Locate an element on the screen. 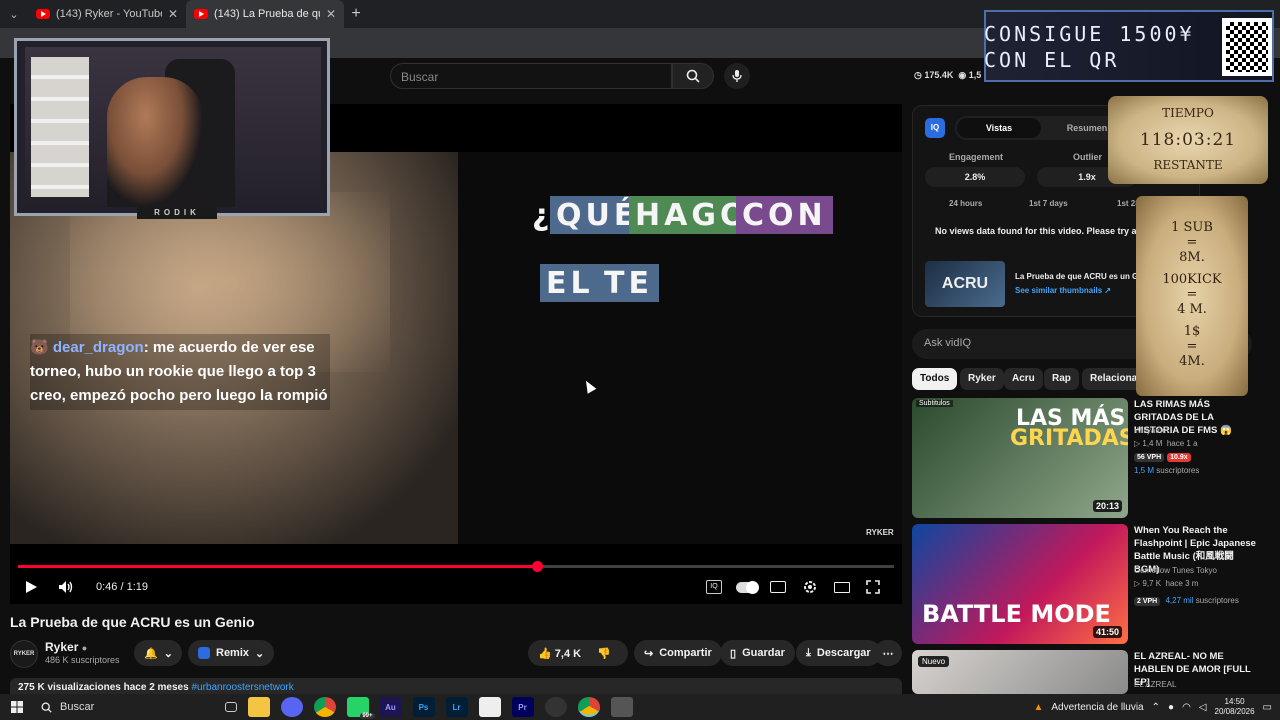 This screenshot has width=1280, height=720. search-input: Buscar is located at coordinates (531, 76).